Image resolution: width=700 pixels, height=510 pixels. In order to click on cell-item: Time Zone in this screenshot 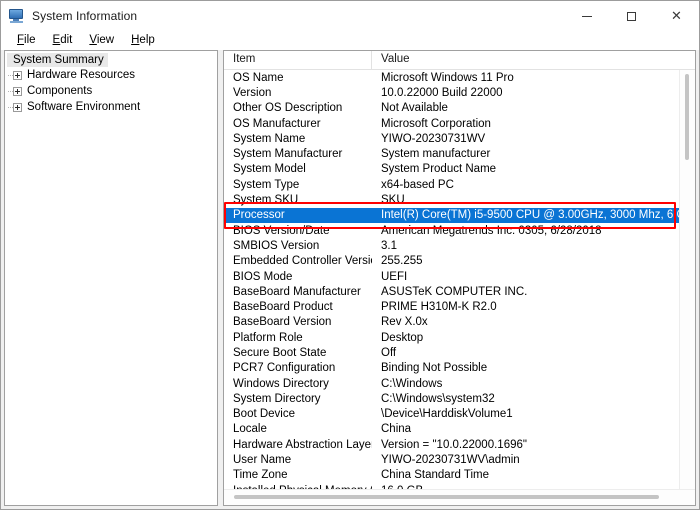, I will do `click(260, 475)`.